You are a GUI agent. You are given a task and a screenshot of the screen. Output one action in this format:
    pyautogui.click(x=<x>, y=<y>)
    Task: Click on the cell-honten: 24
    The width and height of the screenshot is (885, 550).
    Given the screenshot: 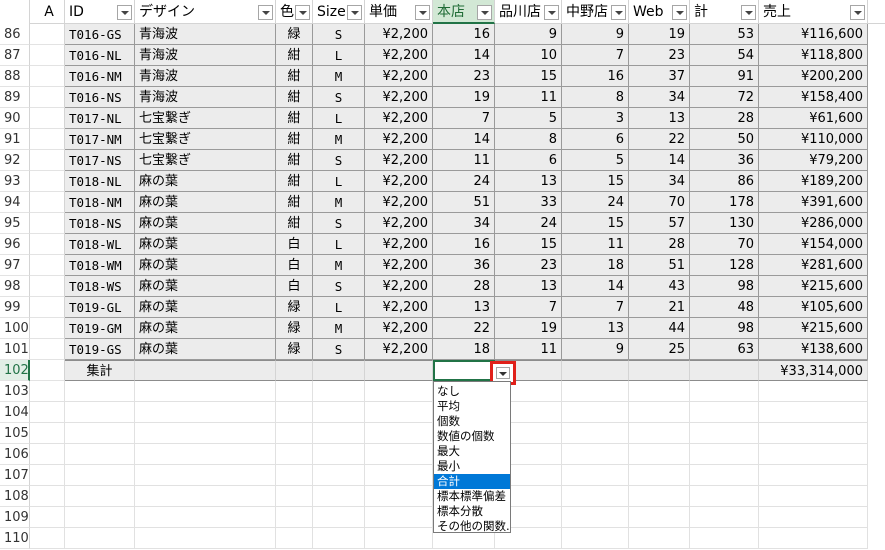 What is the action you would take?
    pyautogui.click(x=464, y=181)
    